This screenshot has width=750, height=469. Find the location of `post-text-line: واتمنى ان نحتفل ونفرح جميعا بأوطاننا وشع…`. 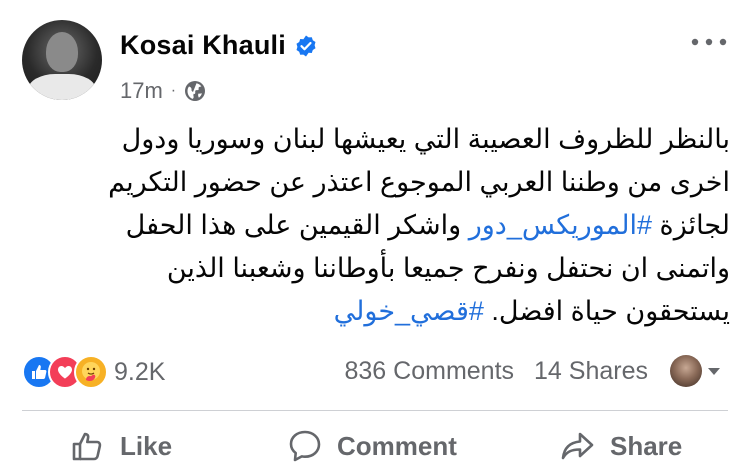

post-text-line: واتمنى ان نحتفل ونفرح جميعا بأوطاننا وشع… is located at coordinates (448, 268).